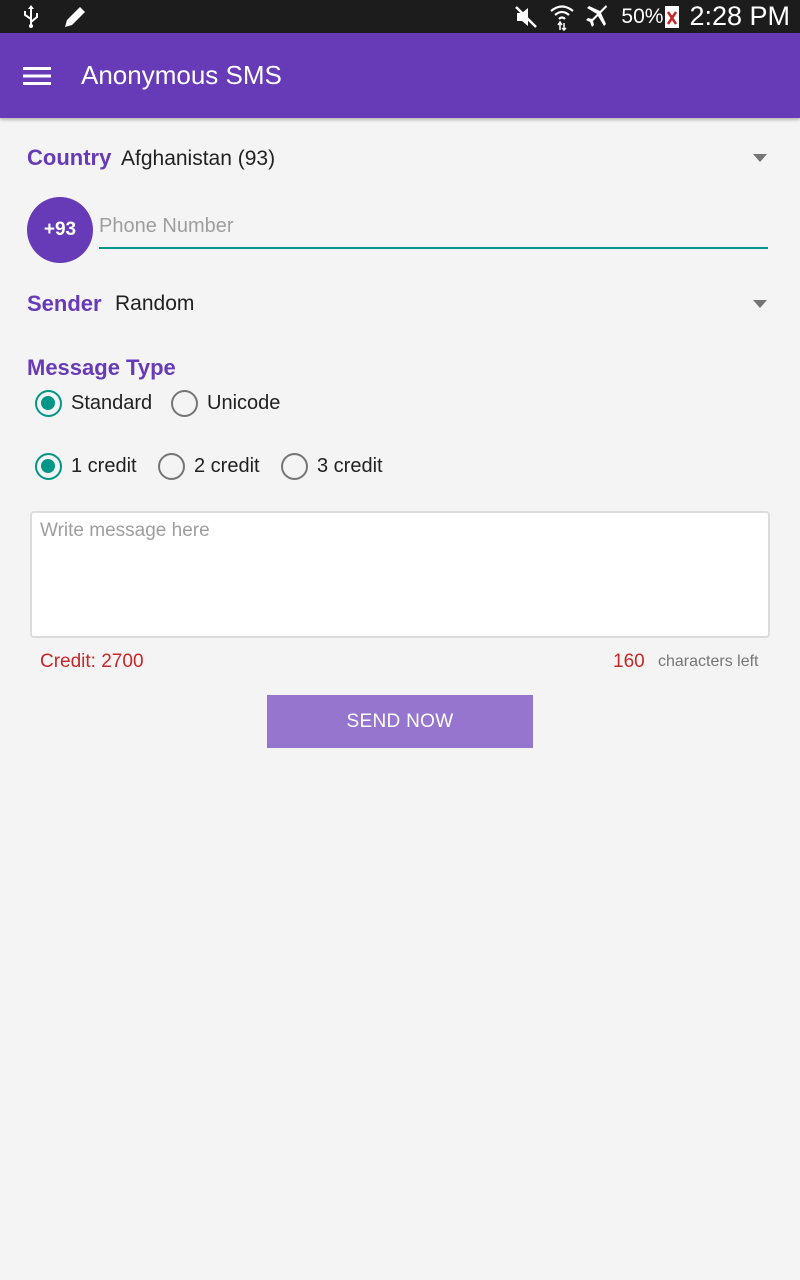 This screenshot has height=1280, width=800. Describe the element at coordinates (642, 16) in the screenshot. I see `battery-percent: 50%` at that location.